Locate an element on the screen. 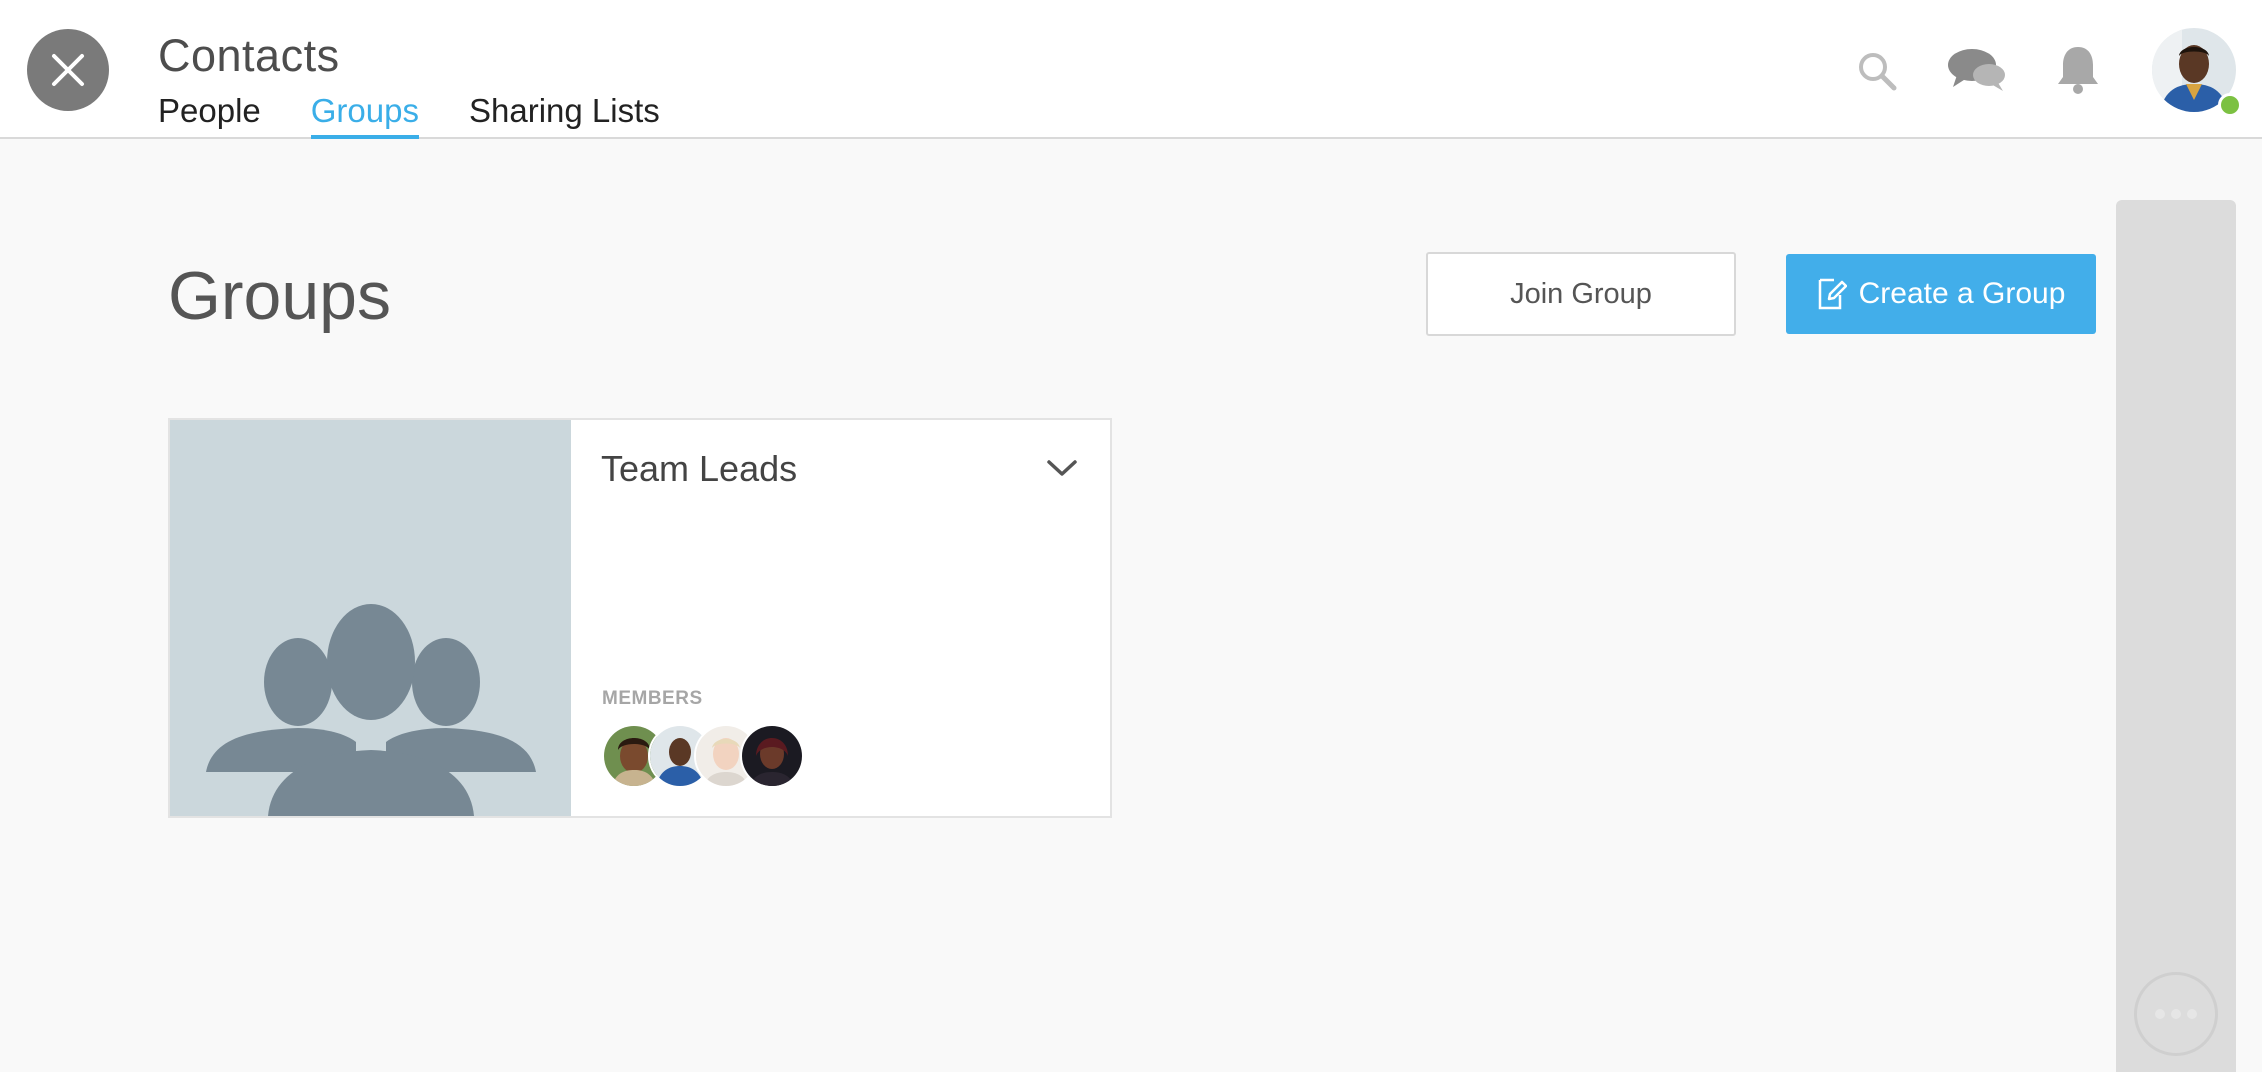  create-group-label: Create a Group is located at coordinates (1962, 293).